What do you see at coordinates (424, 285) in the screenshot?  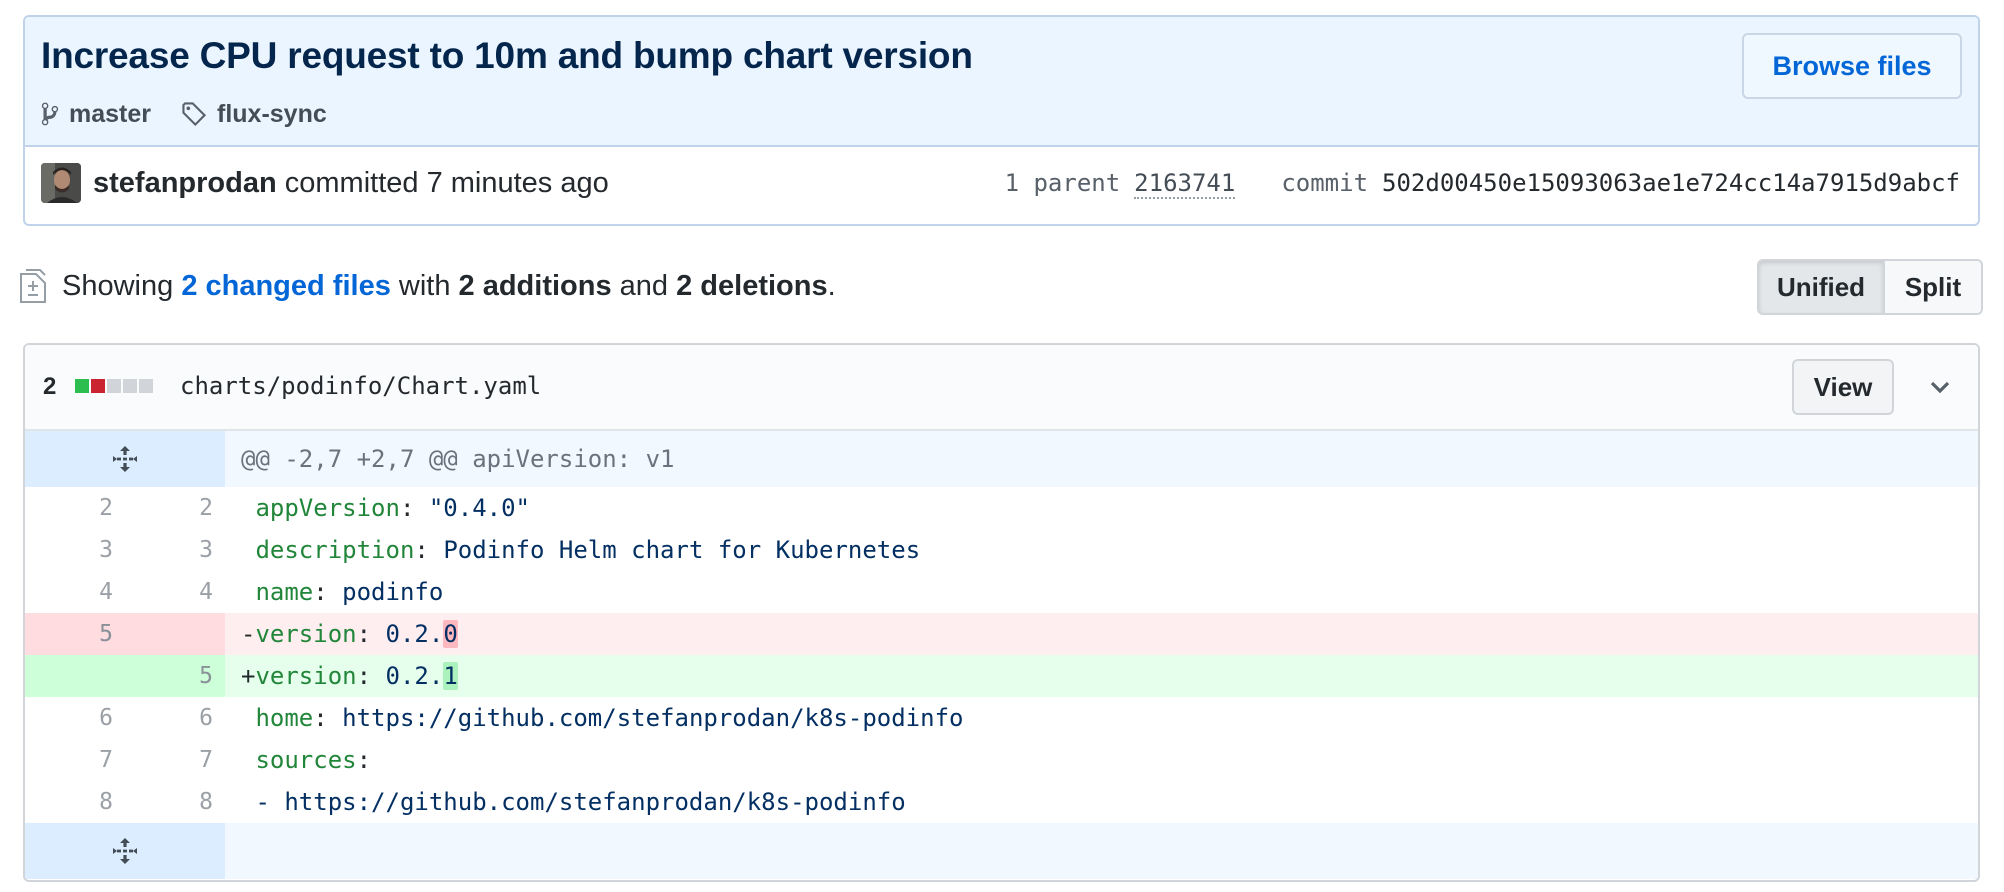 I see `summary-with: with` at bounding box center [424, 285].